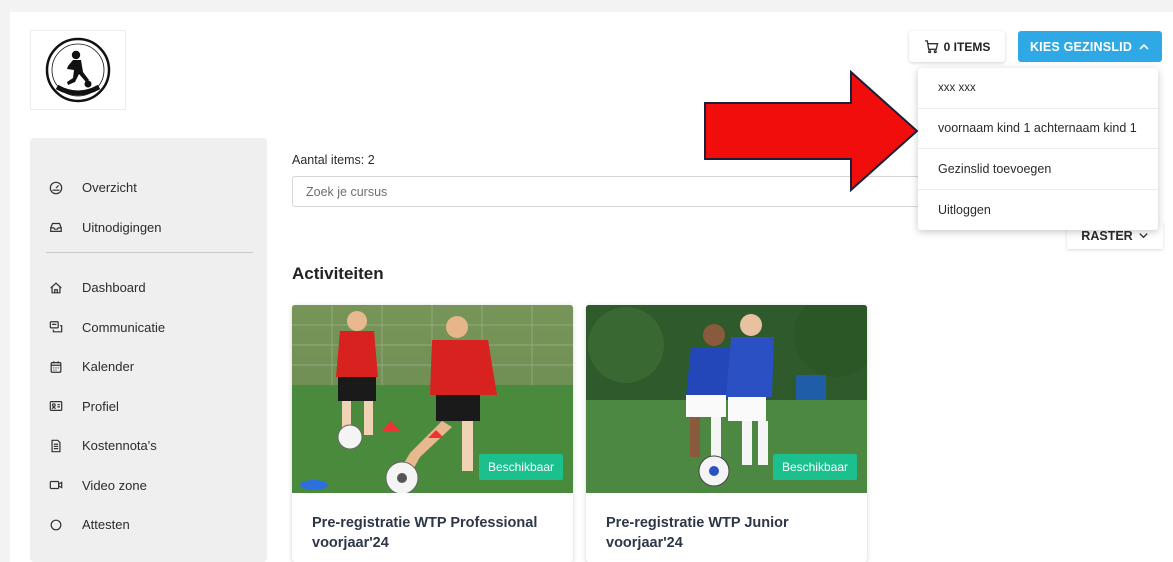 This screenshot has height=562, width=1173. Describe the element at coordinates (56, 406) in the screenshot. I see `id-card-icon` at that location.